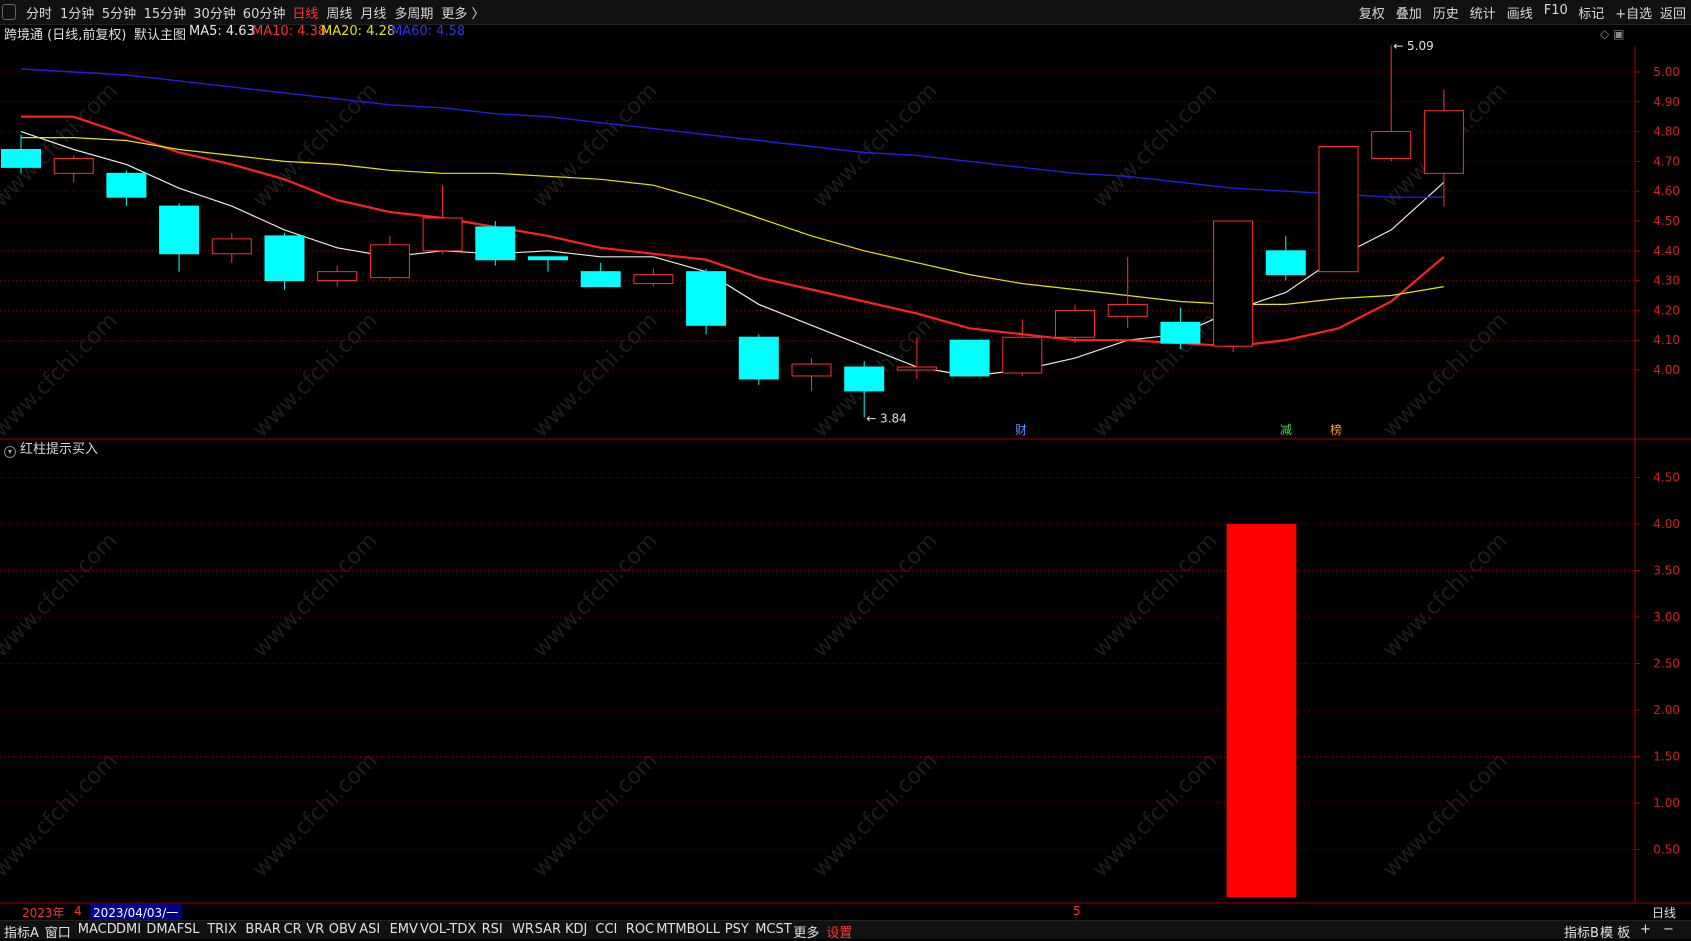 The image size is (1691, 941). I want to click on period-4: 30分钟, so click(214, 12).